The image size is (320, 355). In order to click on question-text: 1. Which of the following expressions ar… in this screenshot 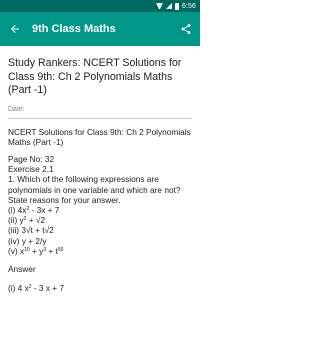, I will do `click(94, 189)`.